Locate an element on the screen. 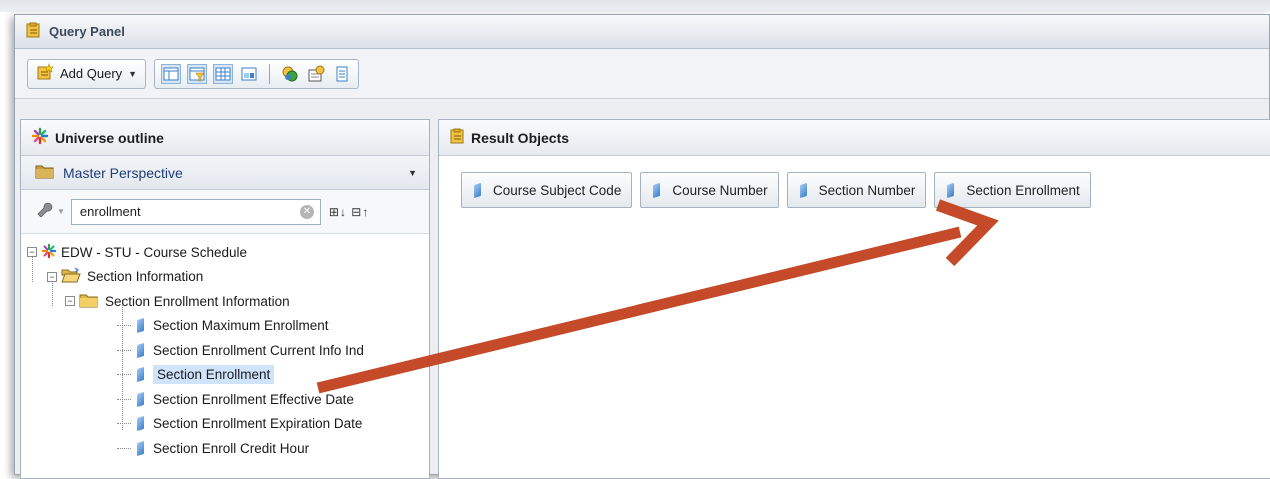 The height and width of the screenshot is (479, 1270). combined-query-icon is located at coordinates (290, 74).